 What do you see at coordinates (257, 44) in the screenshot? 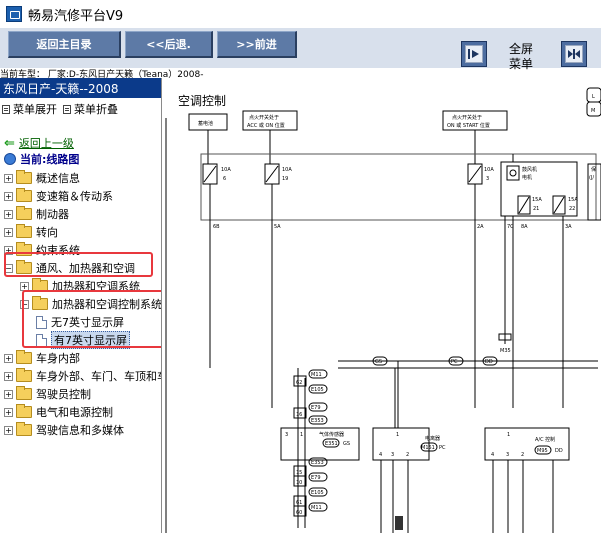
I see `forward-button: >>前进` at bounding box center [257, 44].